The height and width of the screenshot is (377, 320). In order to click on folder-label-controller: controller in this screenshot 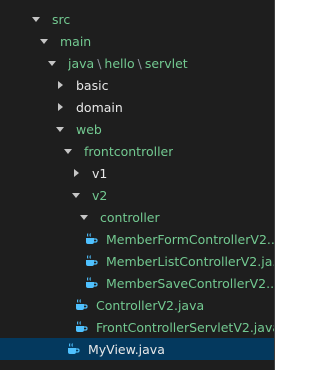, I will do `click(130, 217)`.